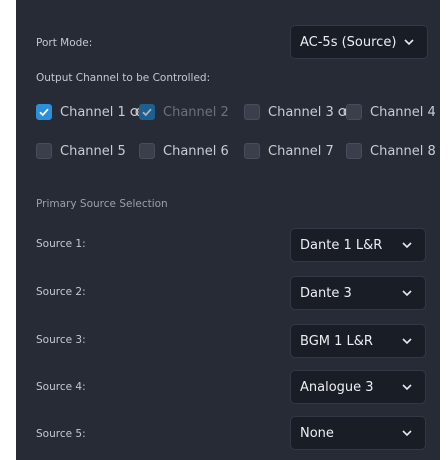 This screenshot has width=448, height=460. What do you see at coordinates (61, 292) in the screenshot?
I see `source-2-label: Source 2:` at bounding box center [61, 292].